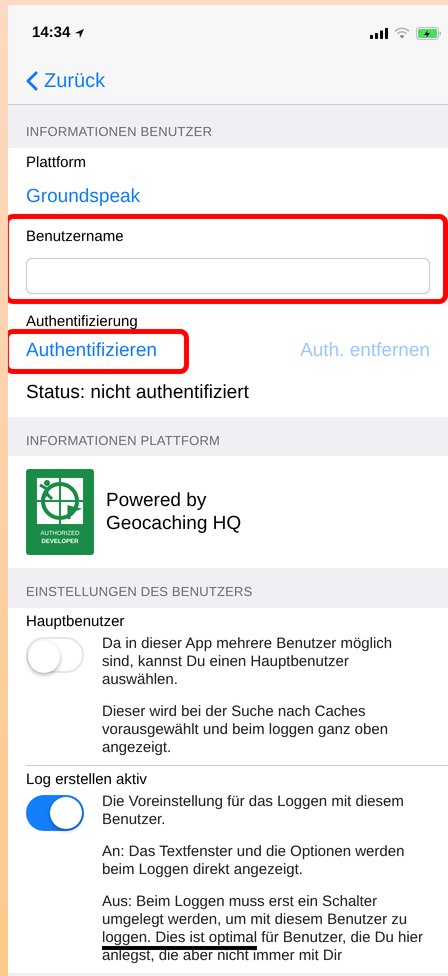 The image size is (448, 976). What do you see at coordinates (32, 80) in the screenshot?
I see `back-chevron-icon` at bounding box center [32, 80].